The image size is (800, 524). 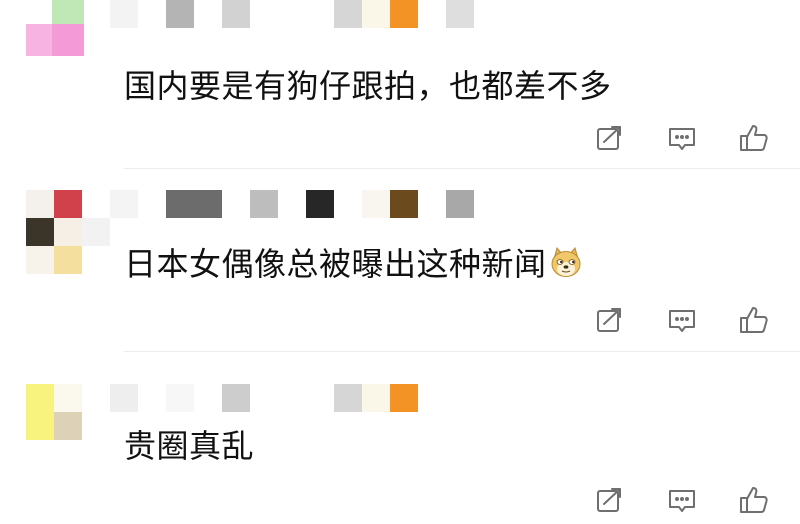 I want to click on comment-text: 贵圈真乱, so click(x=189, y=446).